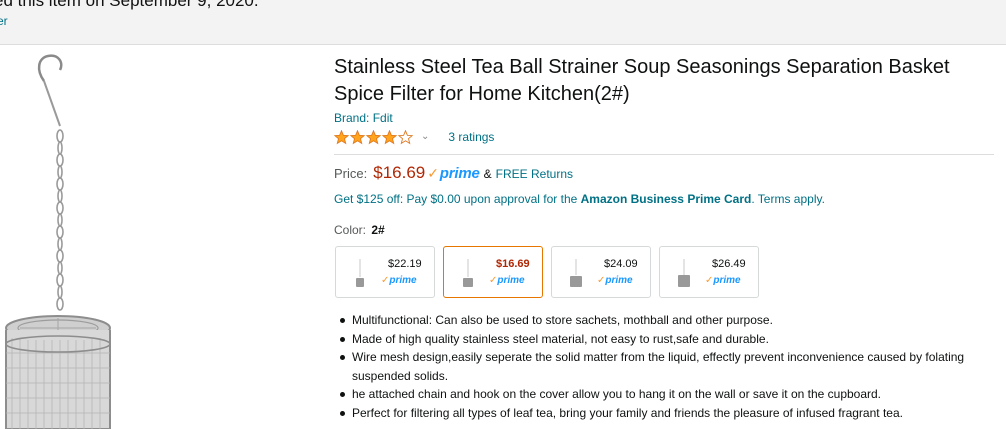 The image size is (1006, 429). Describe the element at coordinates (433, 173) in the screenshot. I see `prime-check-icon: ✓` at that location.